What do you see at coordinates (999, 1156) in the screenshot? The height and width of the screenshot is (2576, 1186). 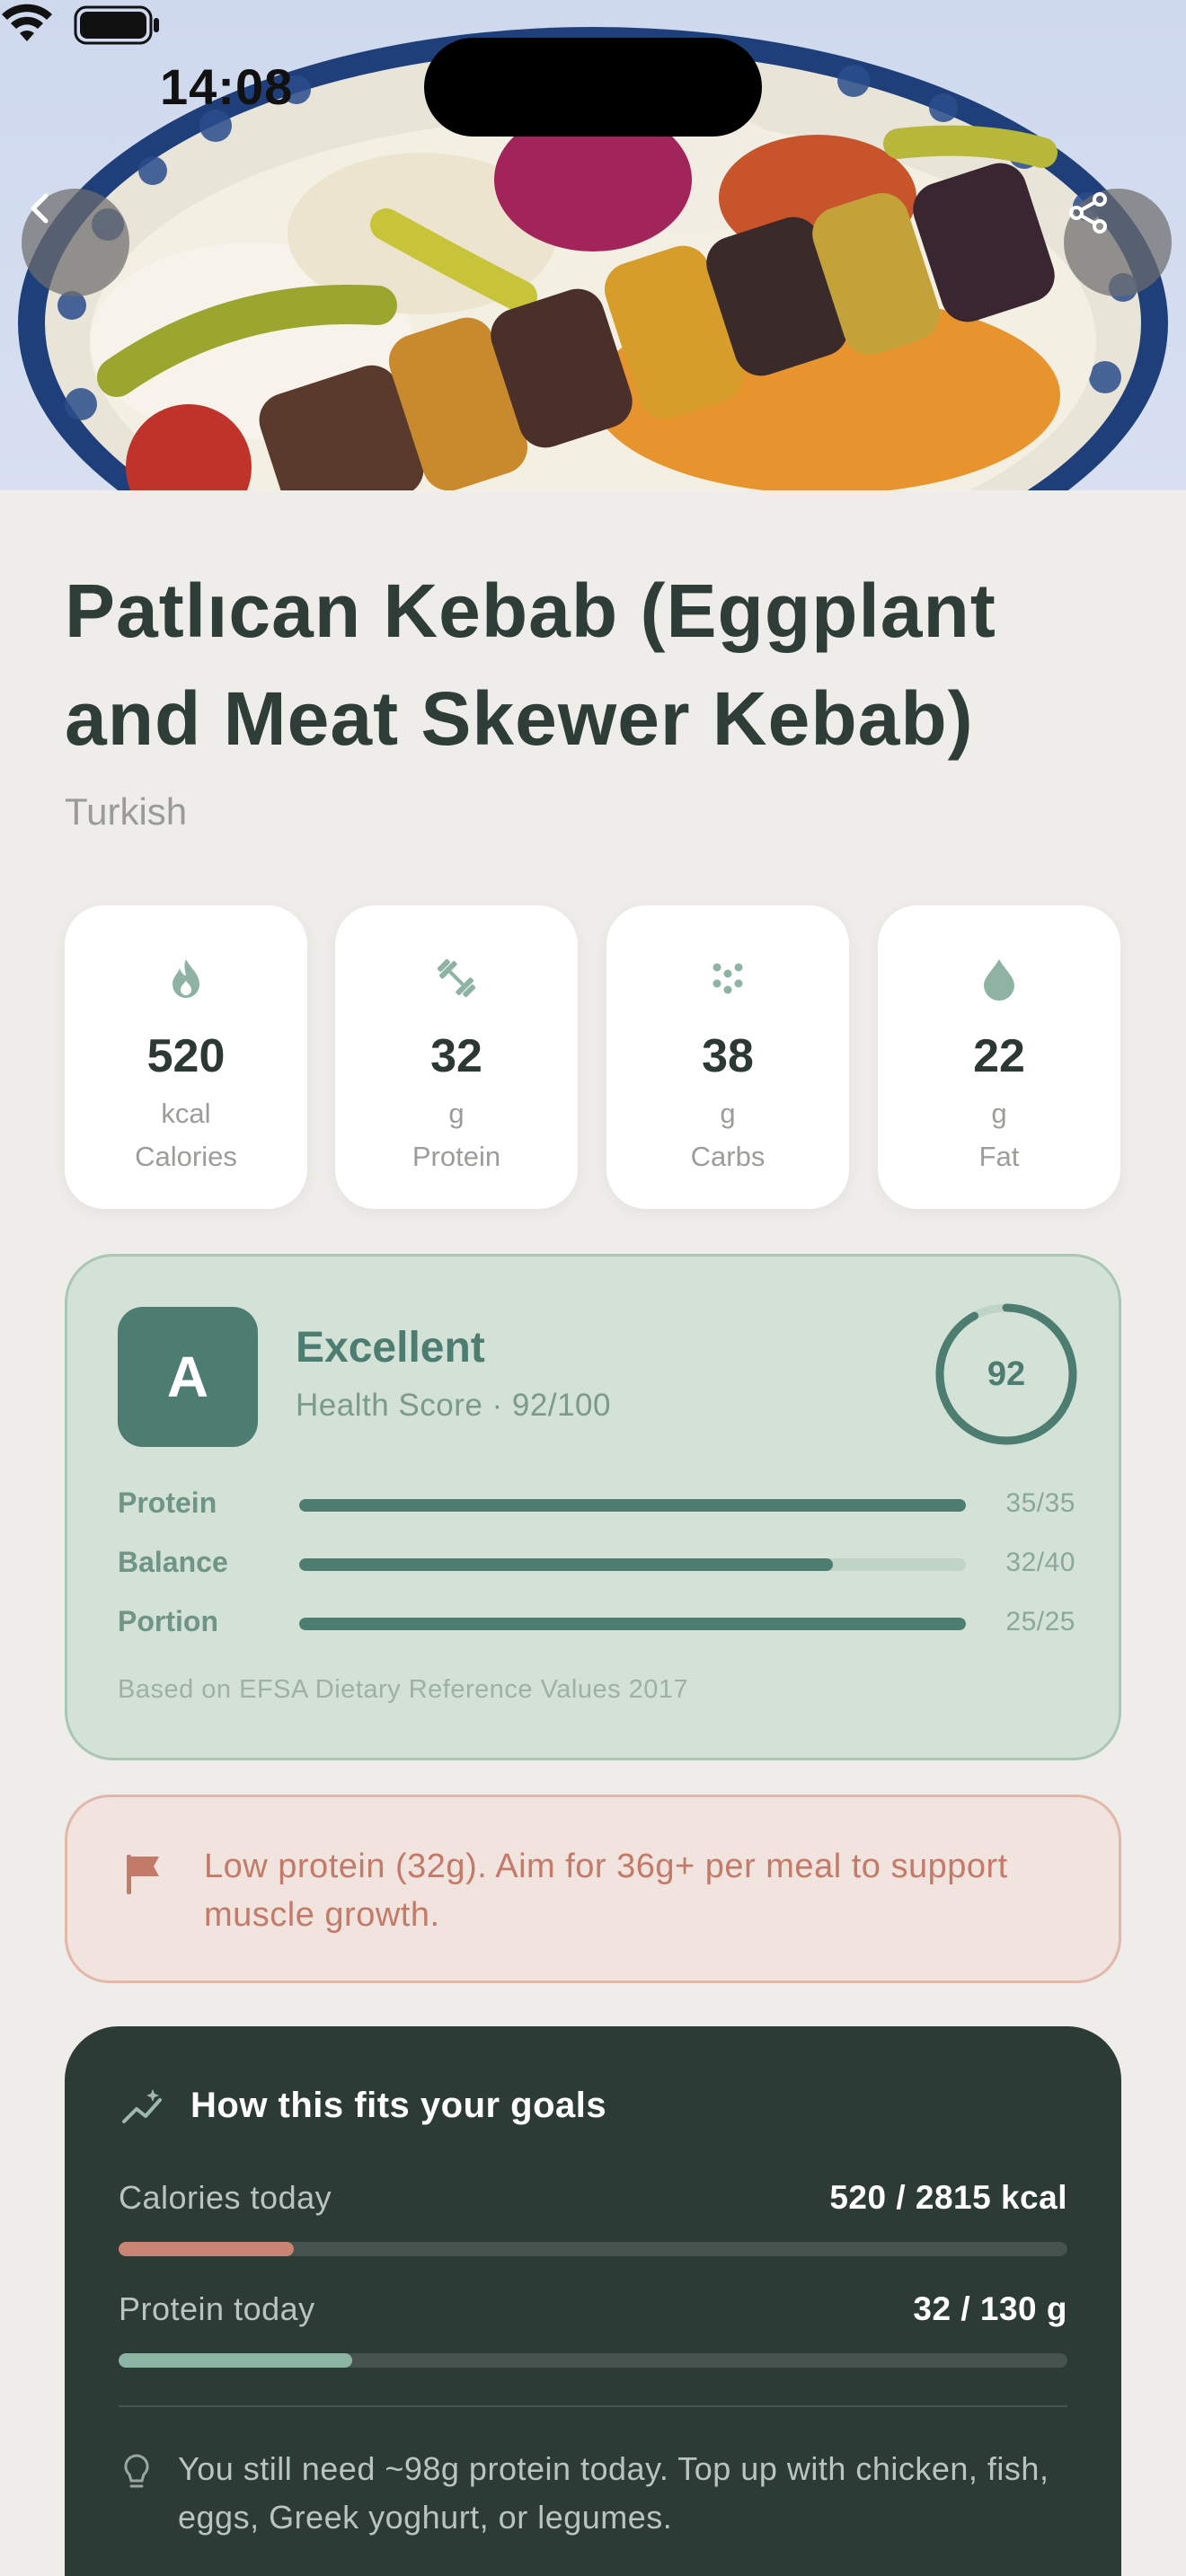 I see `macro-label: Fat` at bounding box center [999, 1156].